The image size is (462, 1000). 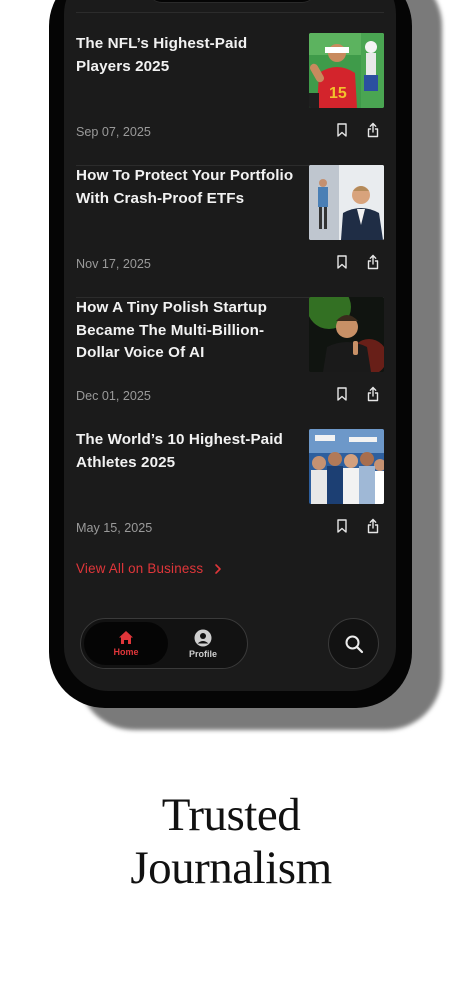 What do you see at coordinates (126, 637) in the screenshot?
I see `home-icon` at bounding box center [126, 637].